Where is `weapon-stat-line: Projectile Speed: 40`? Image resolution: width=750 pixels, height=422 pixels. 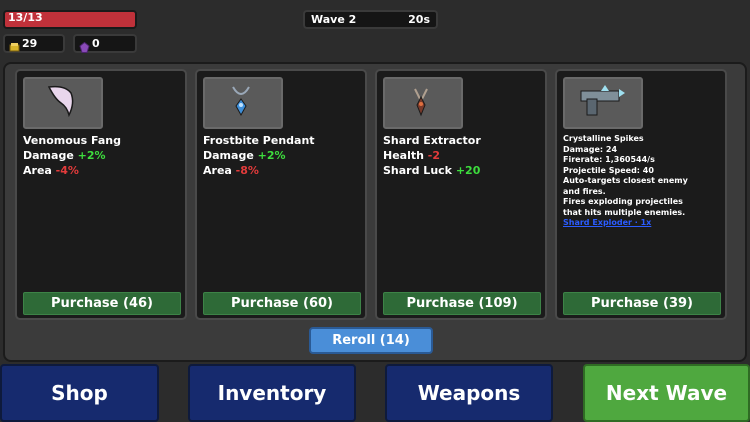
weapon-stat-line: Projectile Speed: 40 is located at coordinates (608, 170).